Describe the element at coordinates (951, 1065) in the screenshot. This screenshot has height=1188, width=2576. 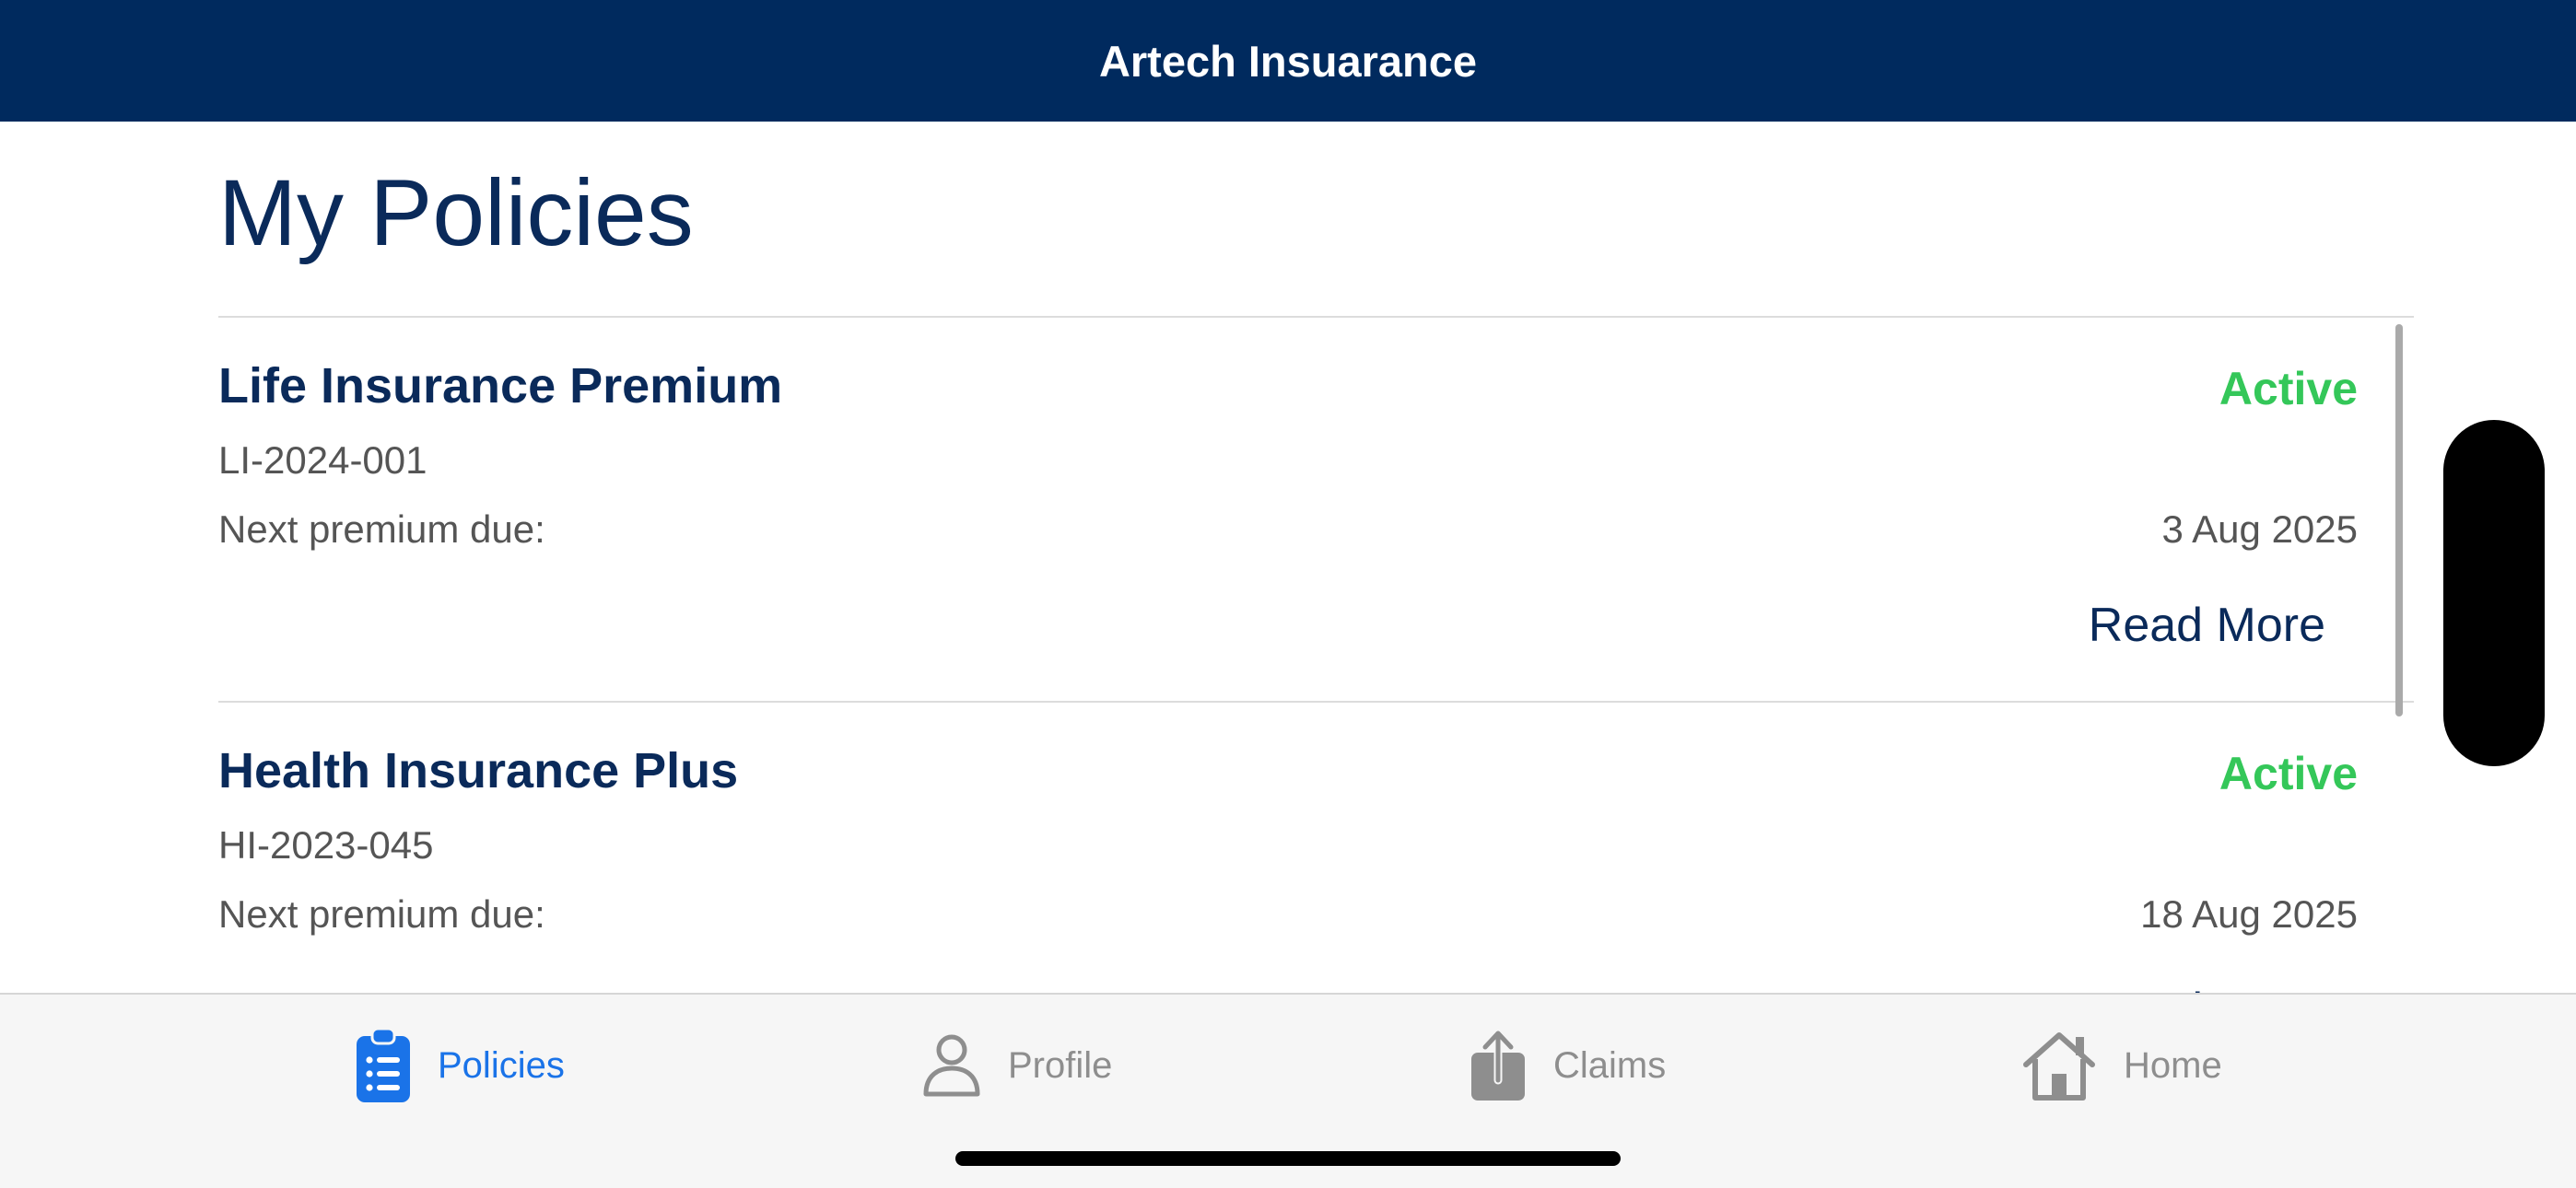
I see `person-icon` at that location.